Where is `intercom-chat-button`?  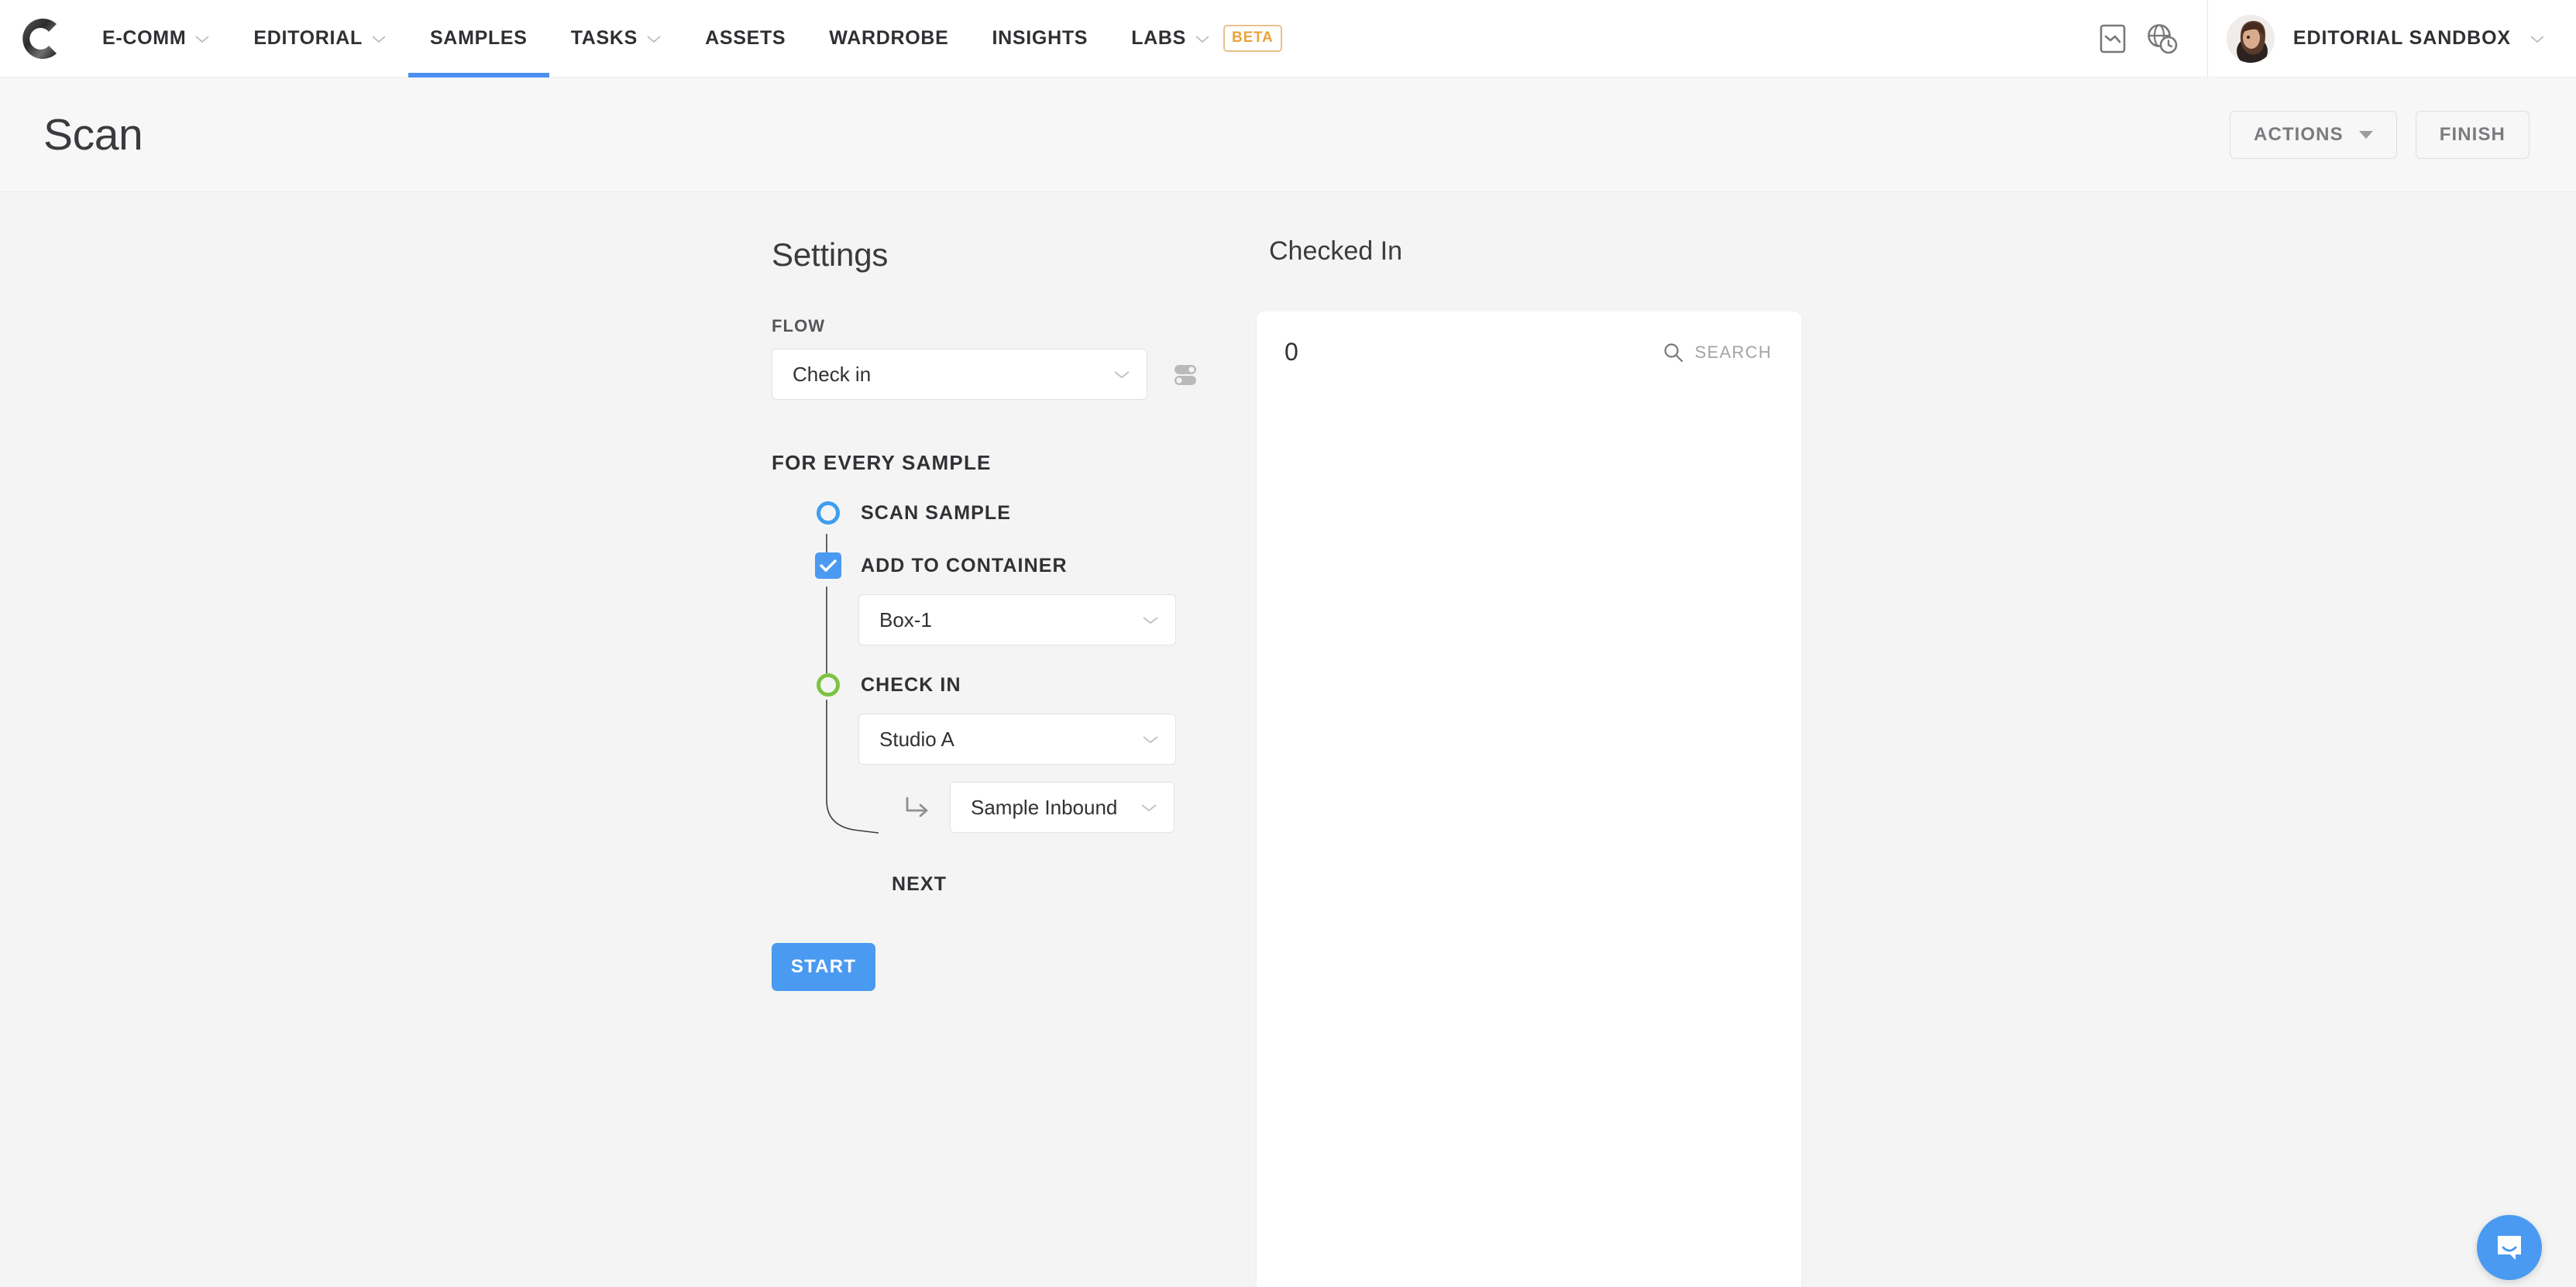
intercom-chat-button is located at coordinates (2509, 1247).